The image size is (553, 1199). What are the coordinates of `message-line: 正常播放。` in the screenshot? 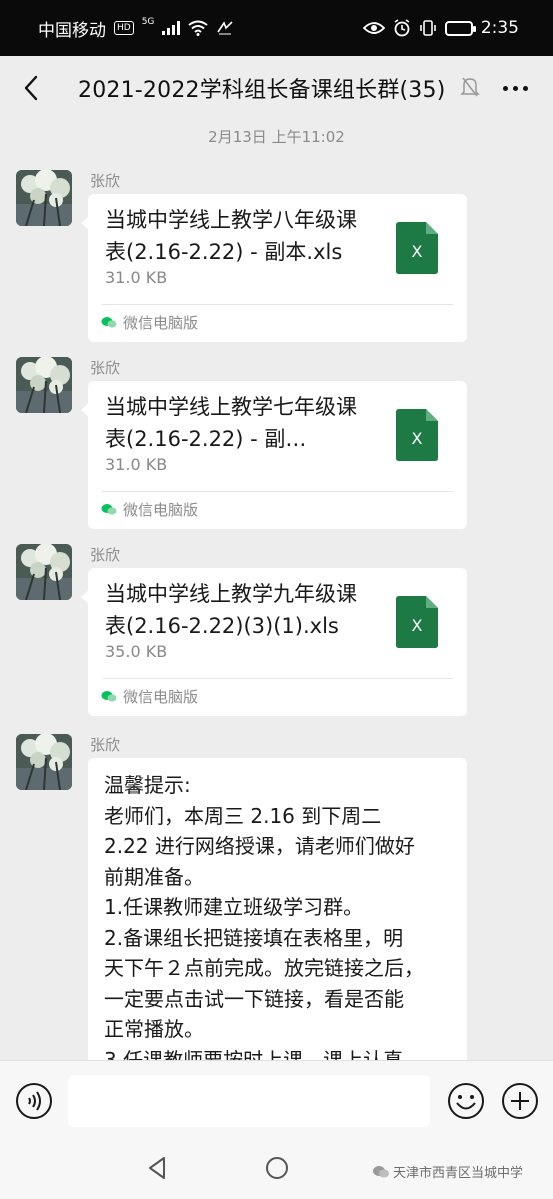 It's located at (154, 1029).